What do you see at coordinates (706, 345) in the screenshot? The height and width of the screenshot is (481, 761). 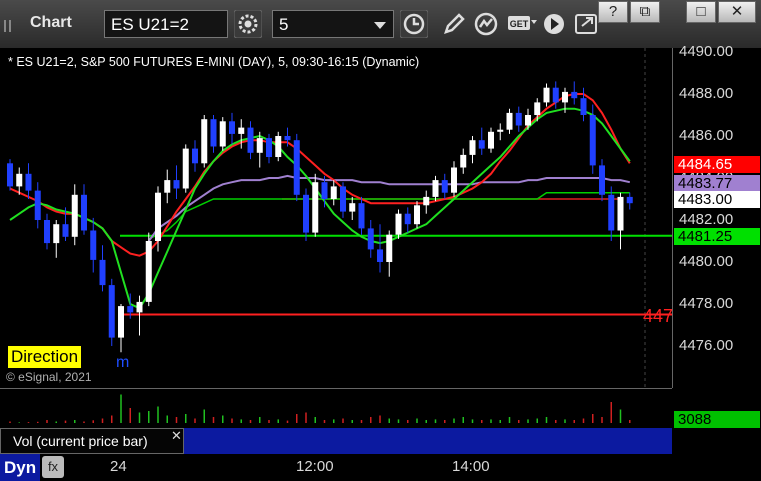 I see `price-tick-label: 4476.00` at bounding box center [706, 345].